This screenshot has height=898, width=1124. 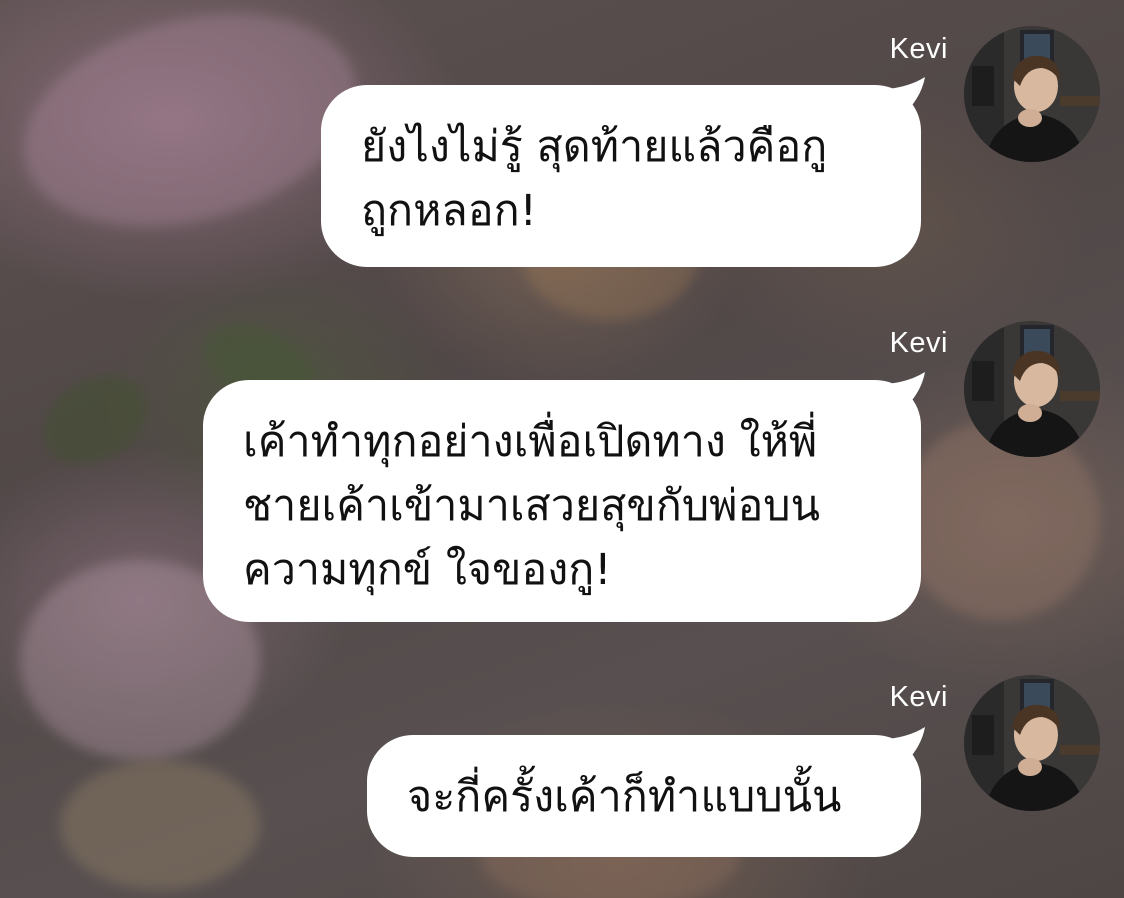 I want to click on background-leaf, so click(x=95, y=420).